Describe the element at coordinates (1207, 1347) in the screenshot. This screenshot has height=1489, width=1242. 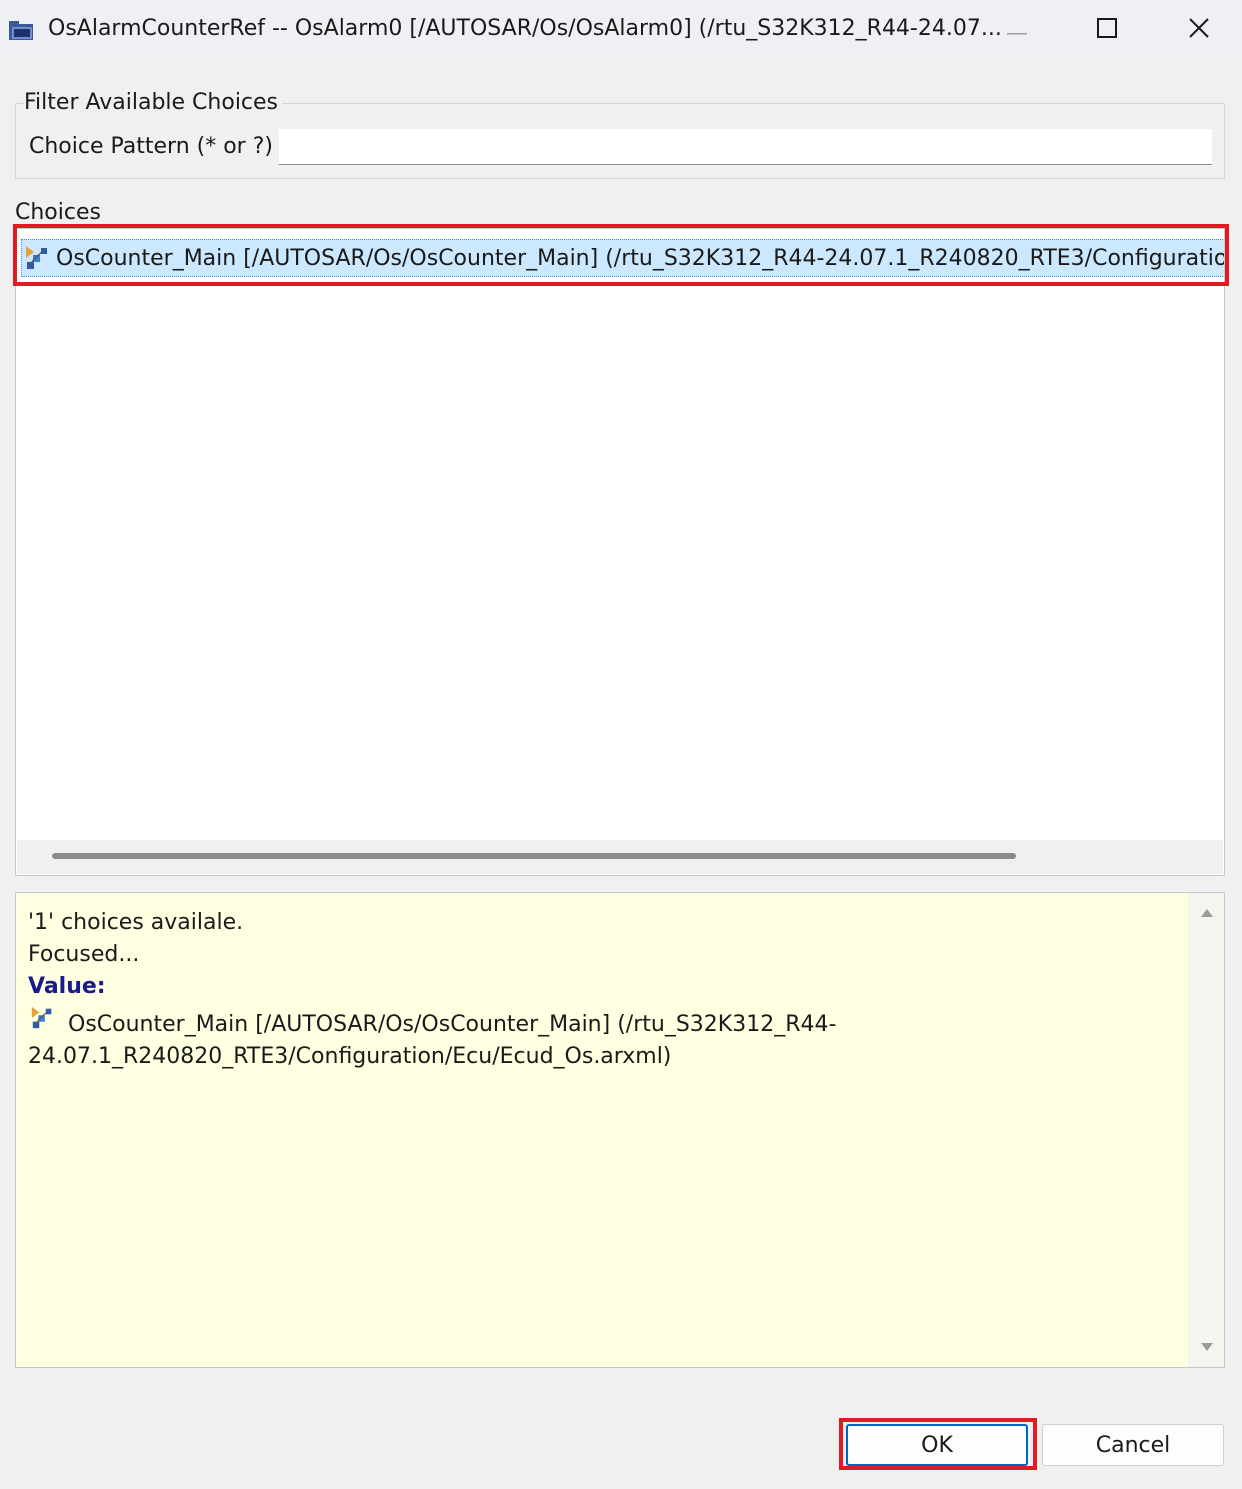
I see `scroll-down-icon` at that location.